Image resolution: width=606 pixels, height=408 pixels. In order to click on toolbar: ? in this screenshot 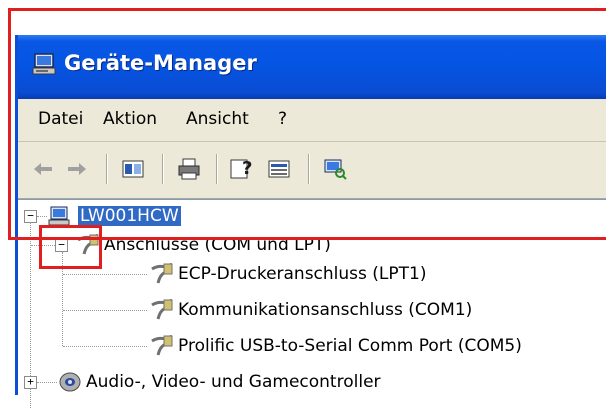, I will do `click(312, 170)`.